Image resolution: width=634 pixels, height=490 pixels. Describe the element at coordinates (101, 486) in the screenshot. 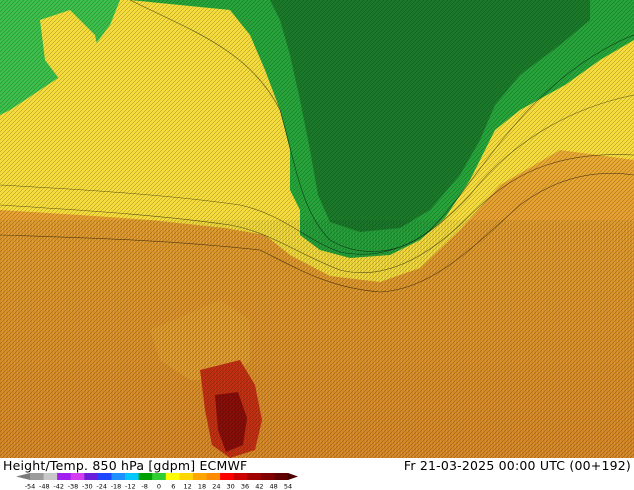

I see `colorbar-tick-label: -24` at that location.